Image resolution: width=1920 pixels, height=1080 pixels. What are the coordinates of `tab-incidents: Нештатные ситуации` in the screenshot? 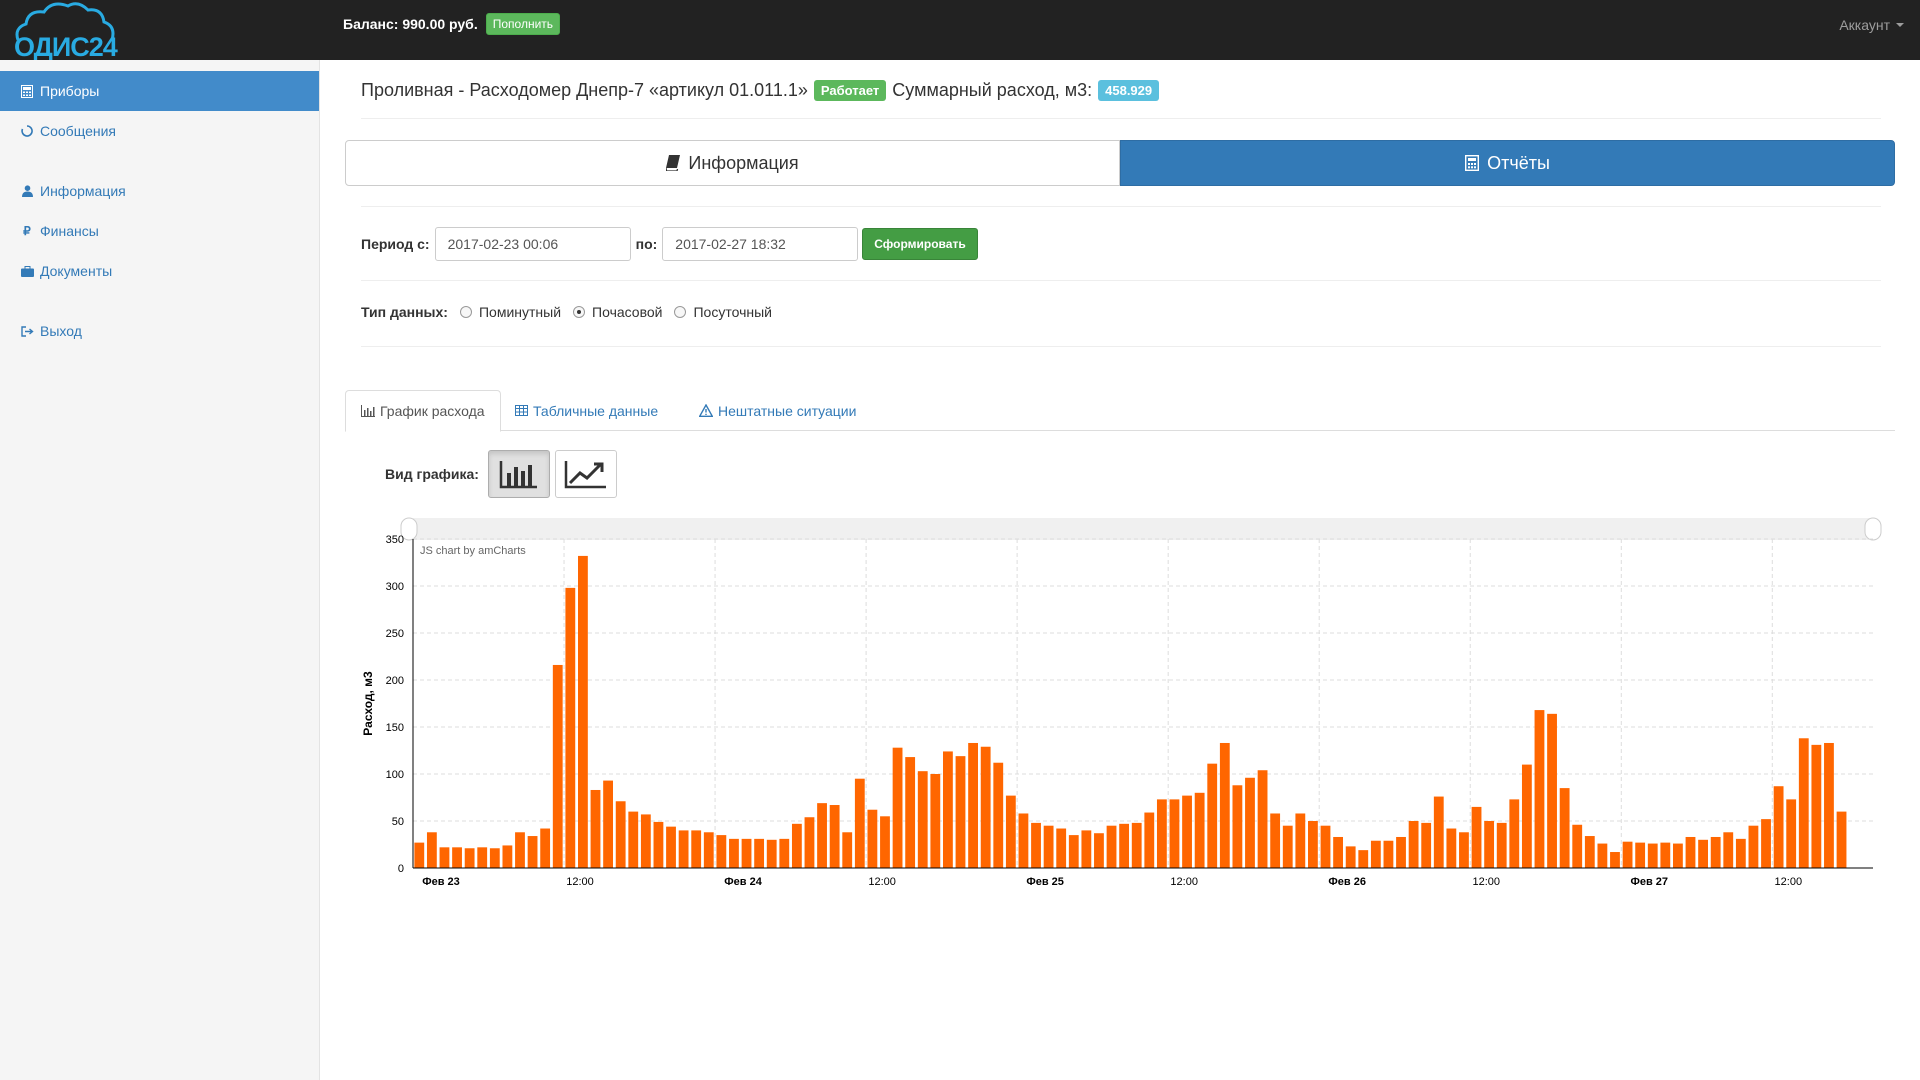 It's located at (777, 410).